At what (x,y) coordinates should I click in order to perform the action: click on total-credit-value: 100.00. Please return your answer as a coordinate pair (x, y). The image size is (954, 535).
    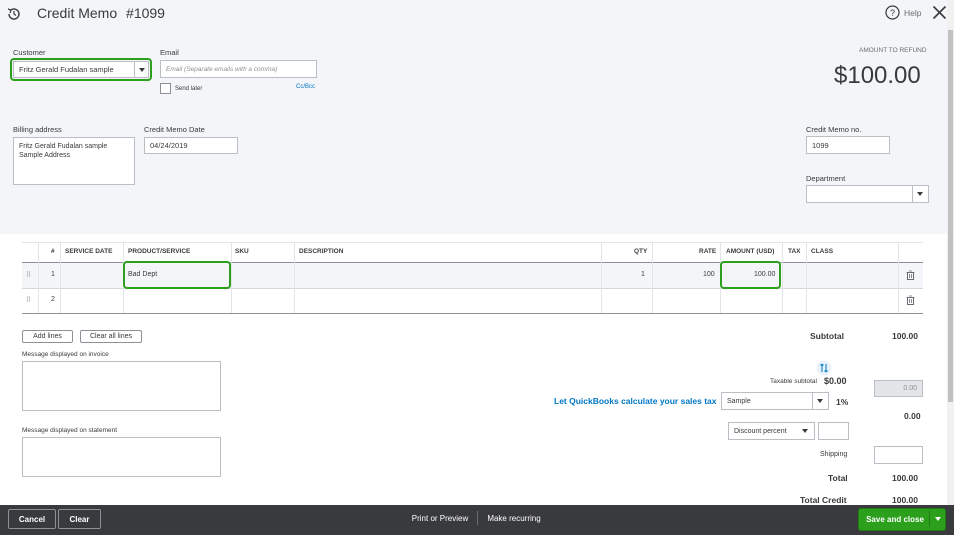
    Looking at the image, I should click on (905, 500).